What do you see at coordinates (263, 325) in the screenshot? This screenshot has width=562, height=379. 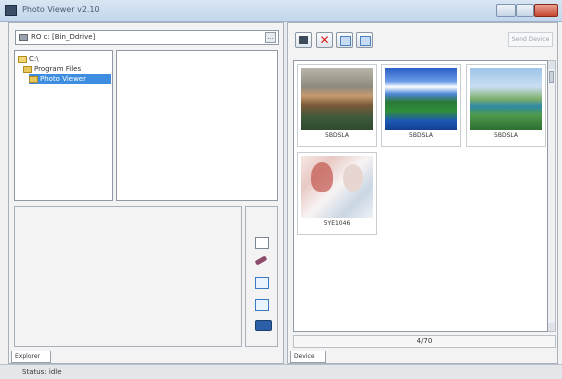 I see `camera-icon` at bounding box center [263, 325].